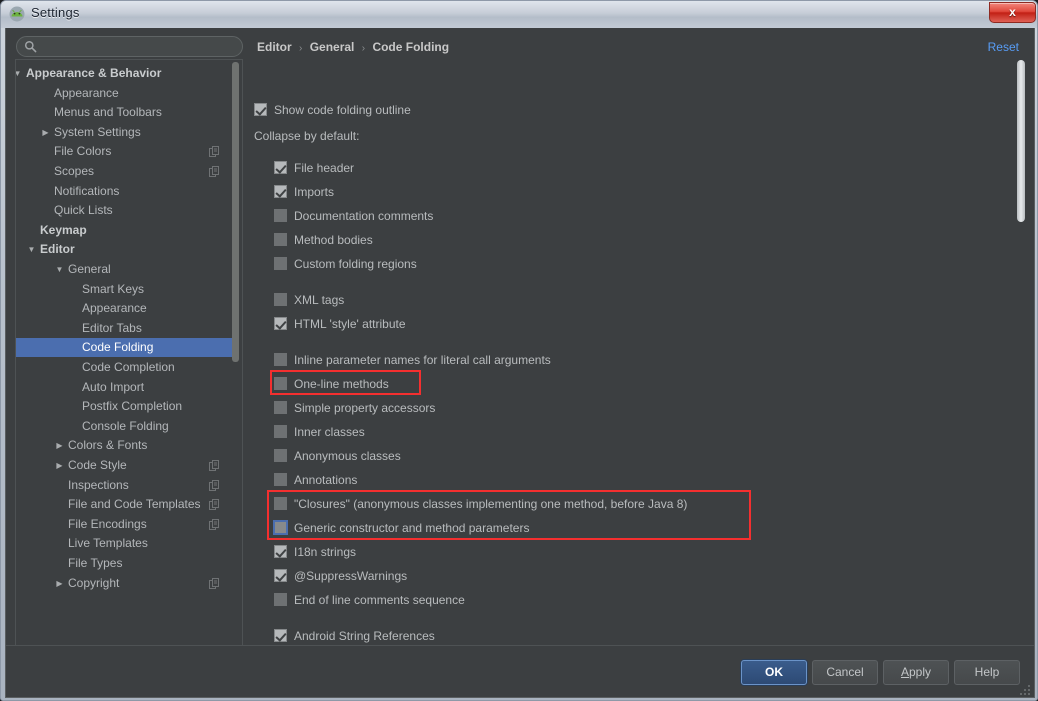 This screenshot has height=701, width=1038. I want to click on sidebar-item-inspections: Inspections, so click(125, 485).